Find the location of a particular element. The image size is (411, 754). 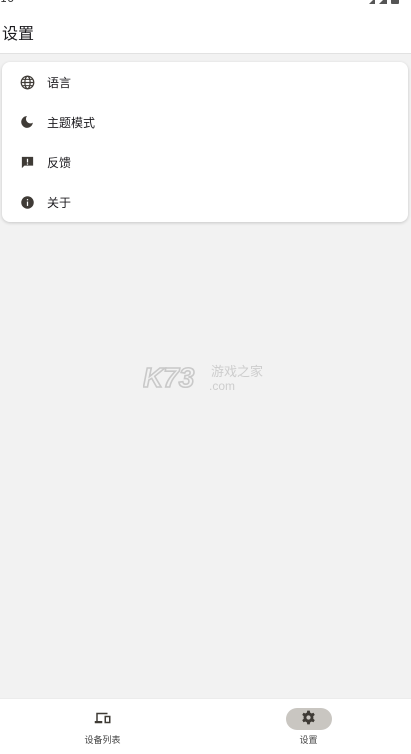

nav-label: 设备列表 is located at coordinates (102, 741).